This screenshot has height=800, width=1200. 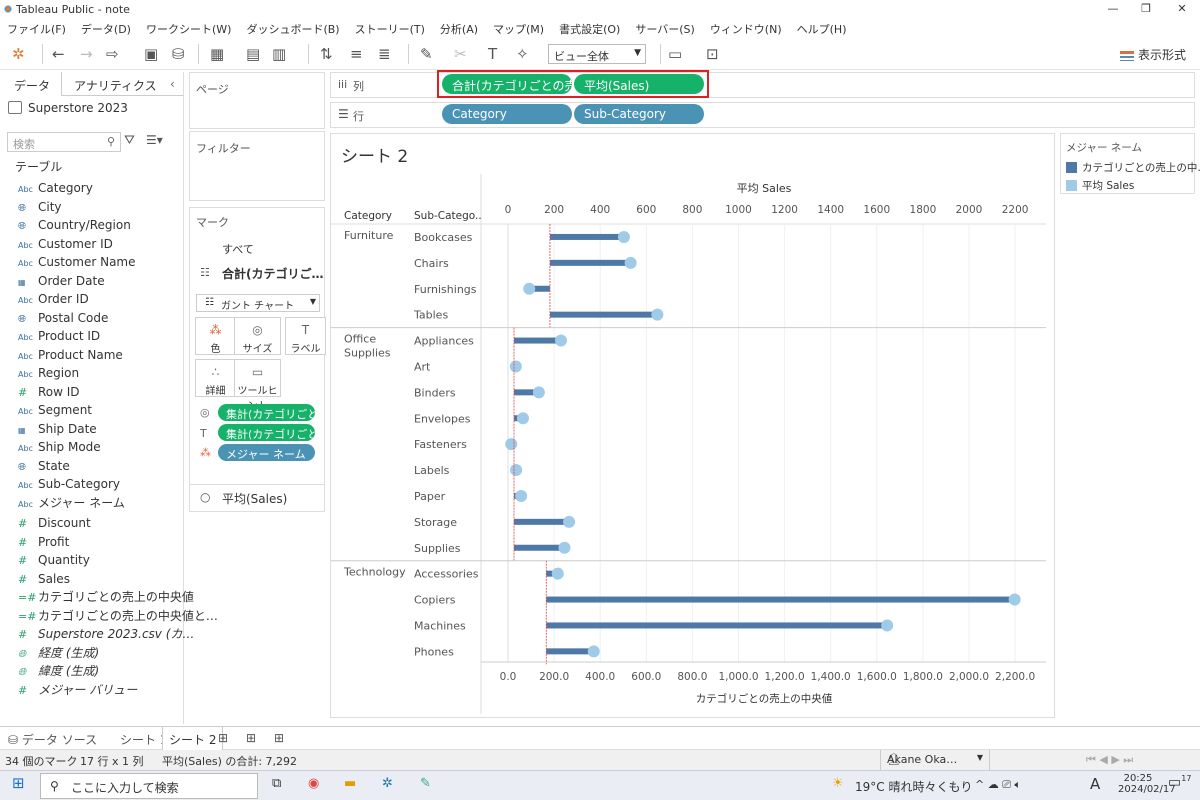 I want to click on field-item: # Quantity, so click(x=91, y=560).